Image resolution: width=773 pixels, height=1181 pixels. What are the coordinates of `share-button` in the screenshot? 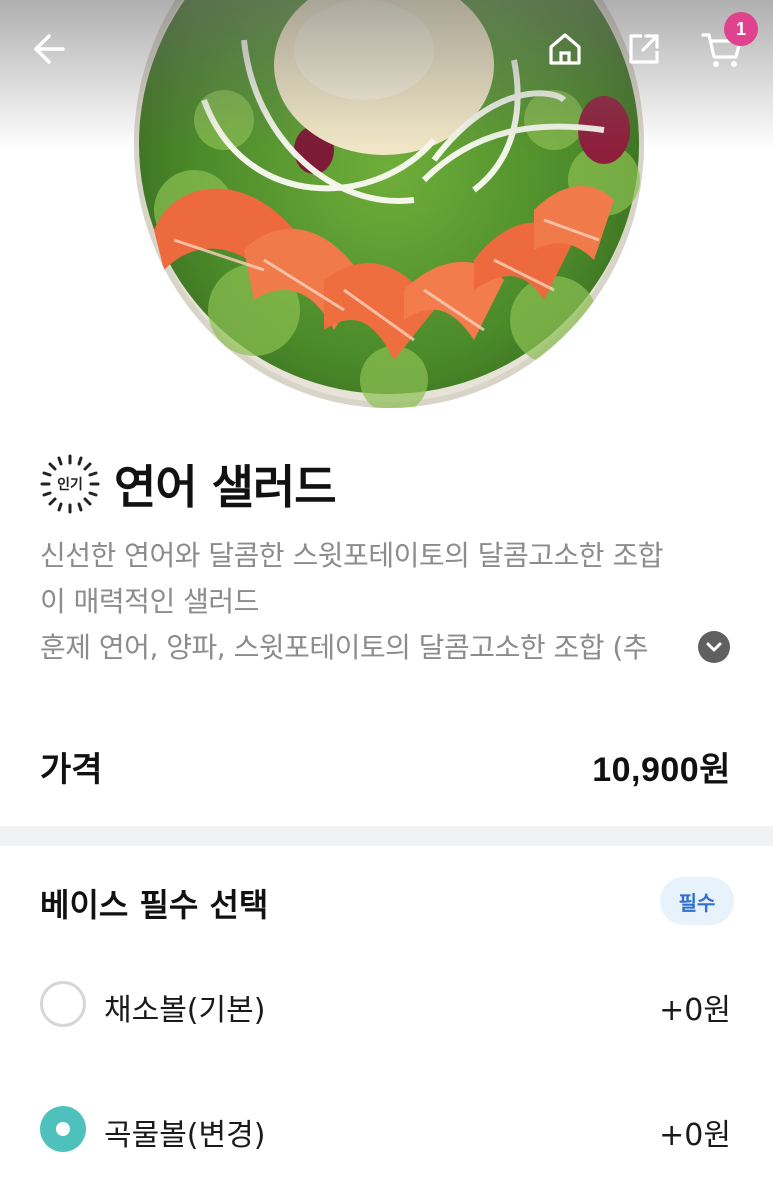 It's located at (644, 49).